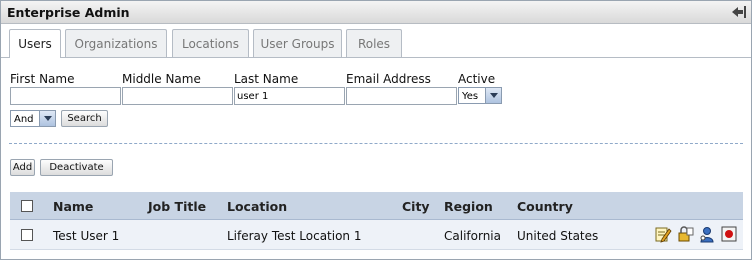 This screenshot has height=260, width=752. I want to click on first-name-label: First Name, so click(42, 79).